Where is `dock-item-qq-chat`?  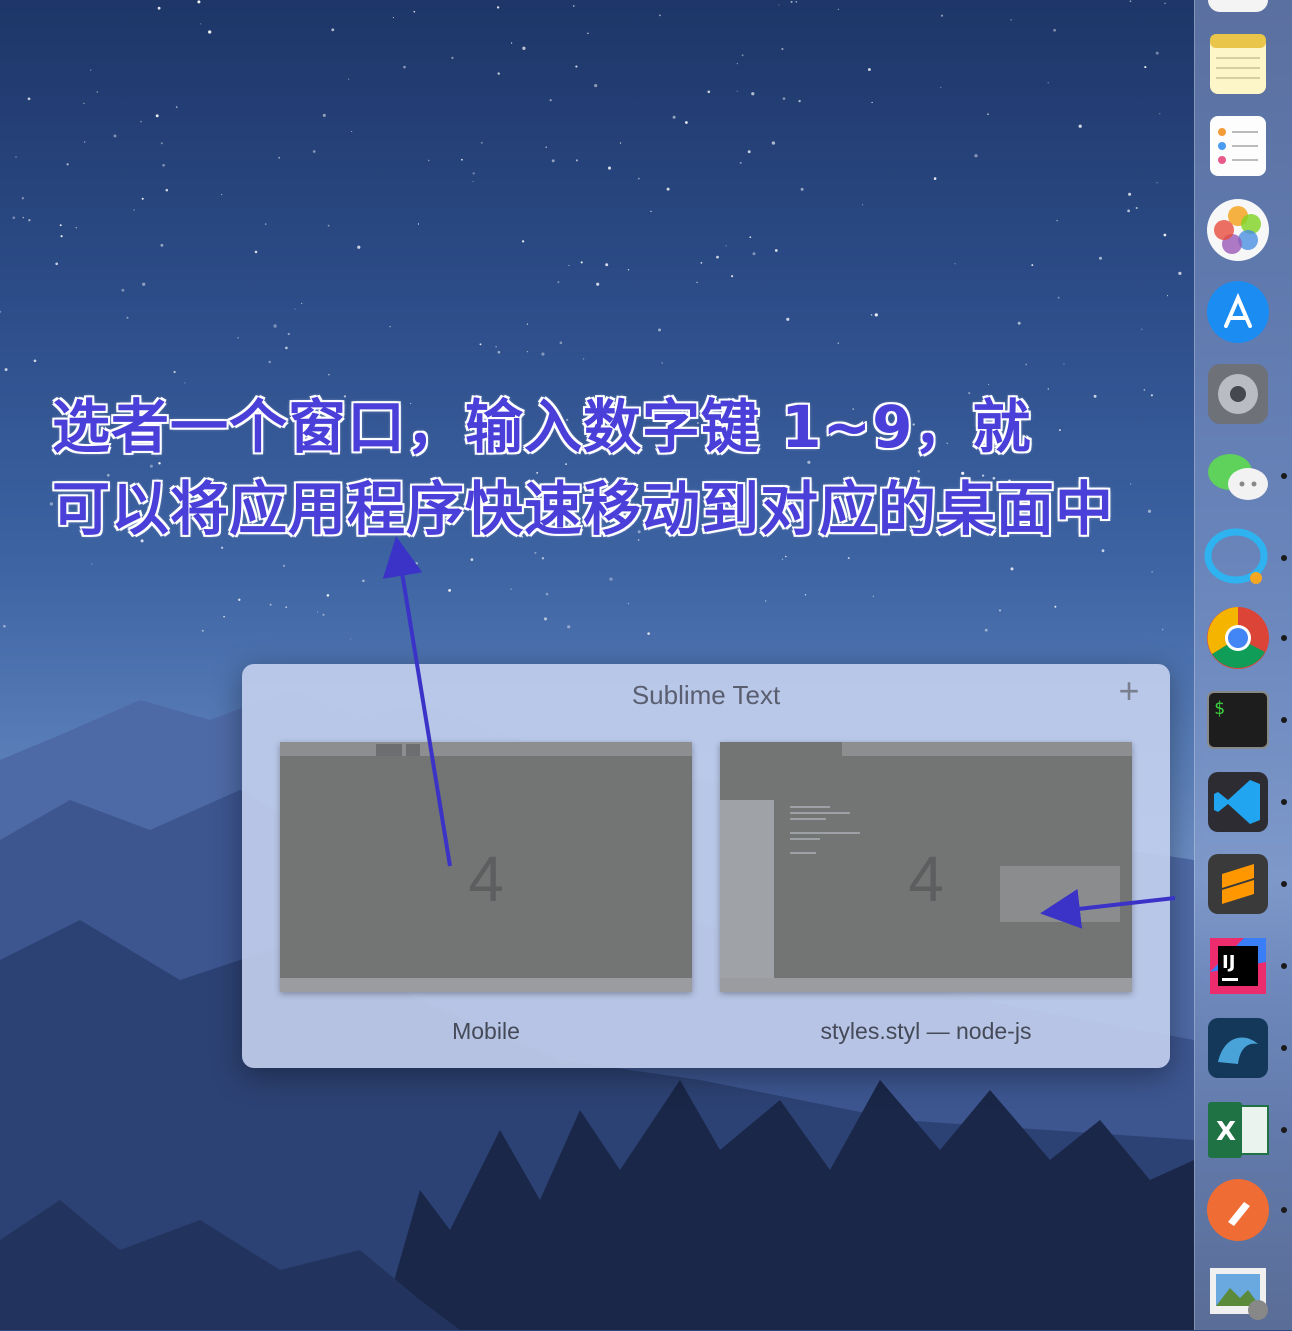
dock-item-qq-chat is located at coordinates (1238, 558).